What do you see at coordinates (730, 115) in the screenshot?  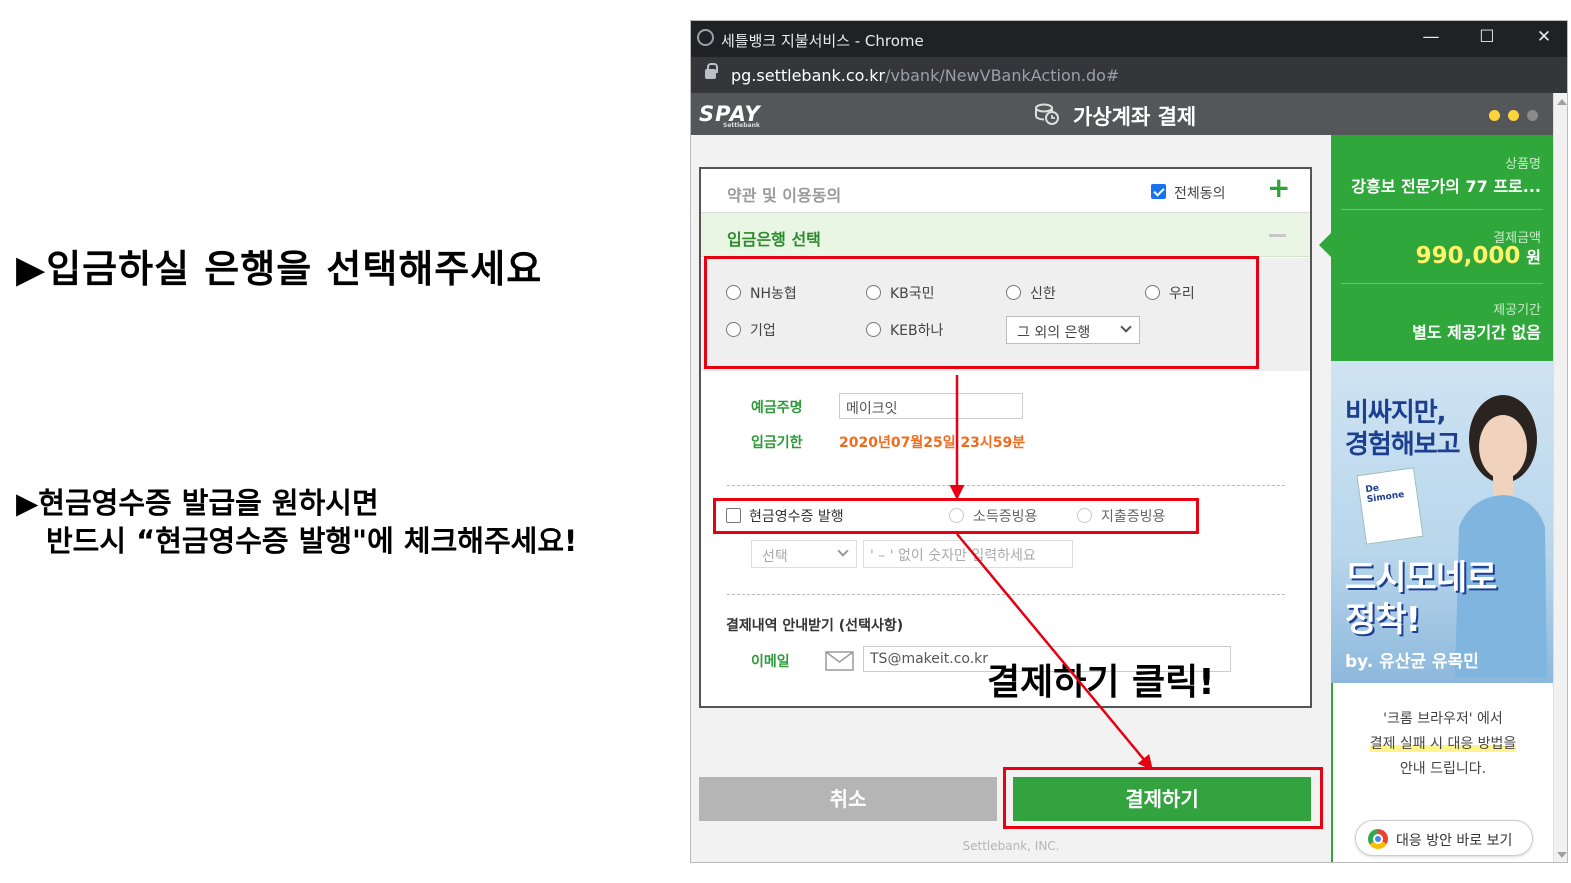 I see `spay-logo: SPAY Settlebank` at bounding box center [730, 115].